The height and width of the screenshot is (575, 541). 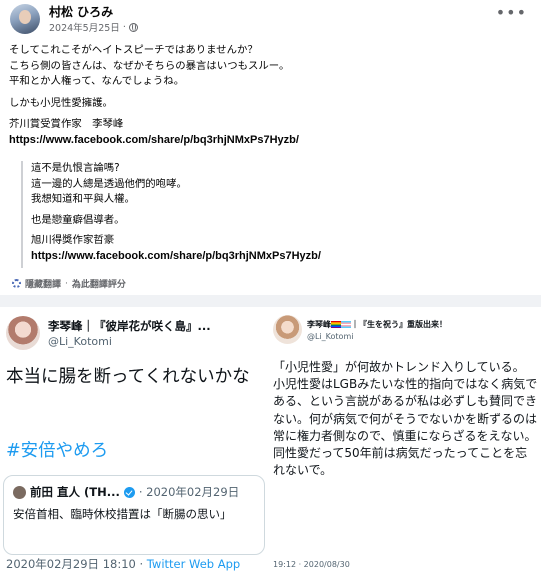 I want to click on author-name-suffix: ｜『生を祝う』重版出来！, so click(x=399, y=324).